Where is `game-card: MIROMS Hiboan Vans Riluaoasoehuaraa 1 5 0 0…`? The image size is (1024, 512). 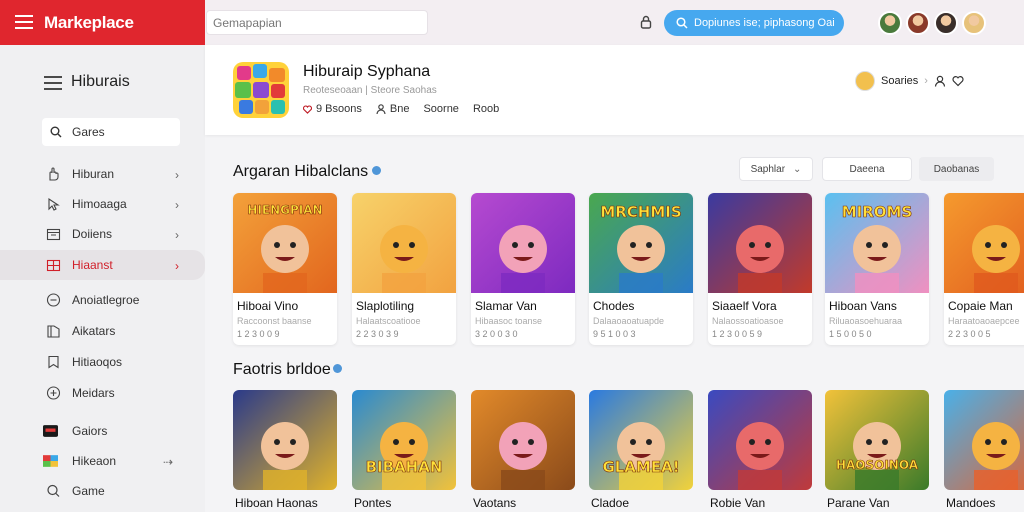
game-card: MIROMS Hiboan Vans Riluaoasoehuaraa 1 5 0 0… is located at coordinates (877, 269).